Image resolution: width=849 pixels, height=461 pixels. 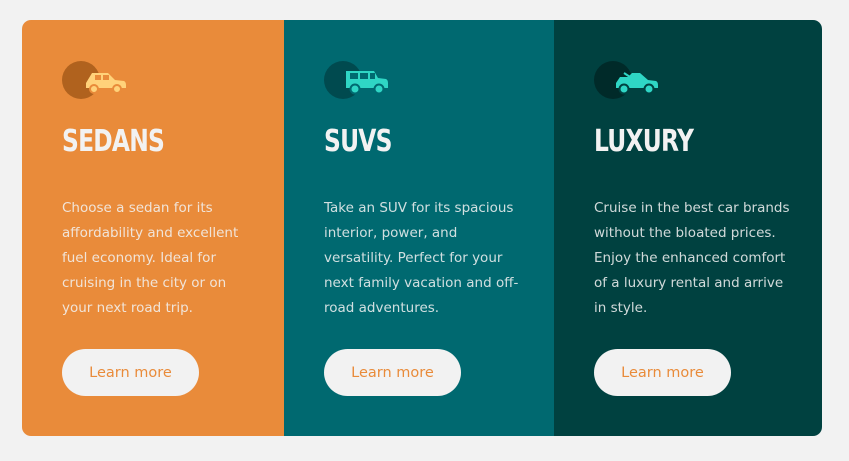 I want to click on suv-car-icon, so click(x=357, y=80).